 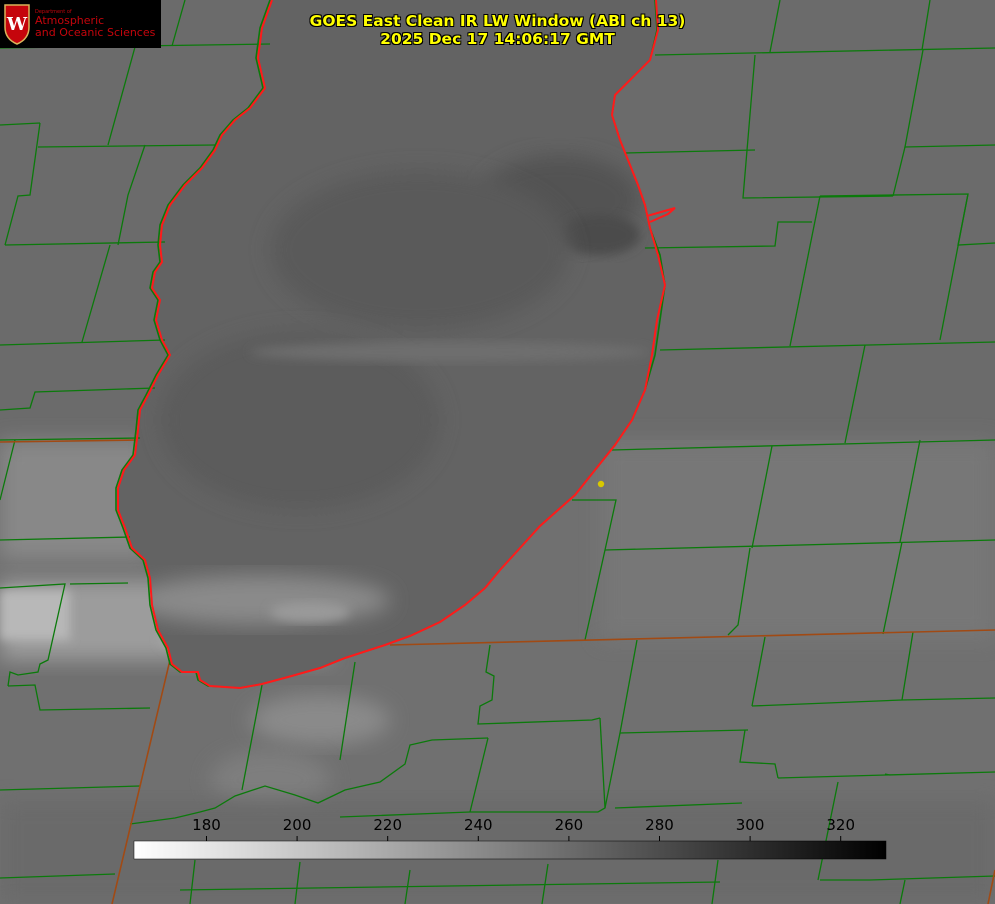 What do you see at coordinates (497, 39) in the screenshot?
I see `image-timestamp: 2025 Dec 17 14:06:17 GMT` at bounding box center [497, 39].